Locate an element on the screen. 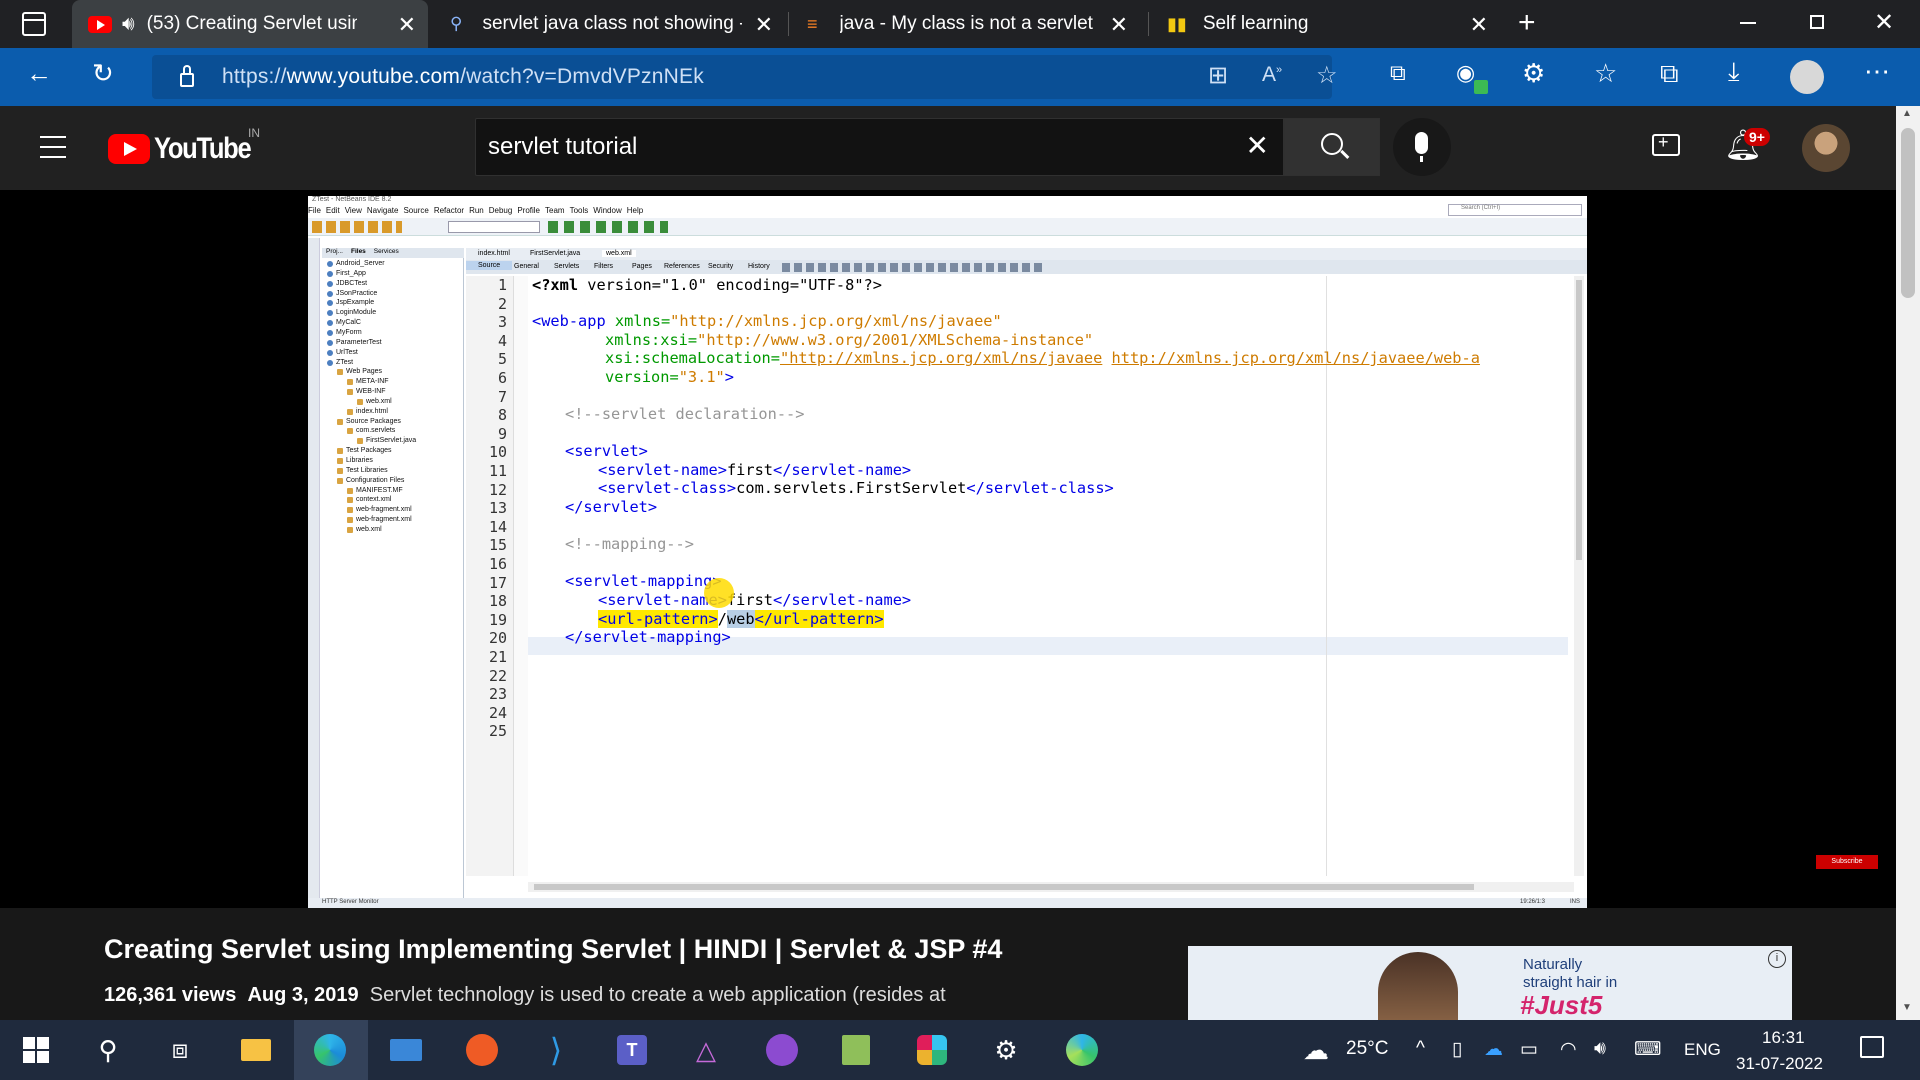 This screenshot has height=1080, width=1920. weather-temperature: 25°C is located at coordinates (1367, 1049).